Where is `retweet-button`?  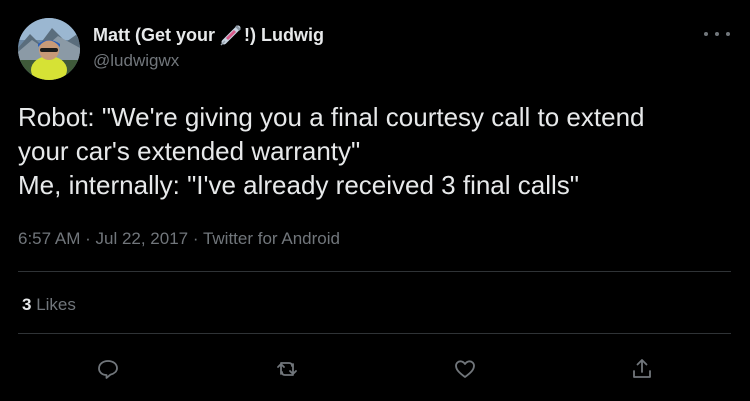
retweet-button is located at coordinates (287, 369).